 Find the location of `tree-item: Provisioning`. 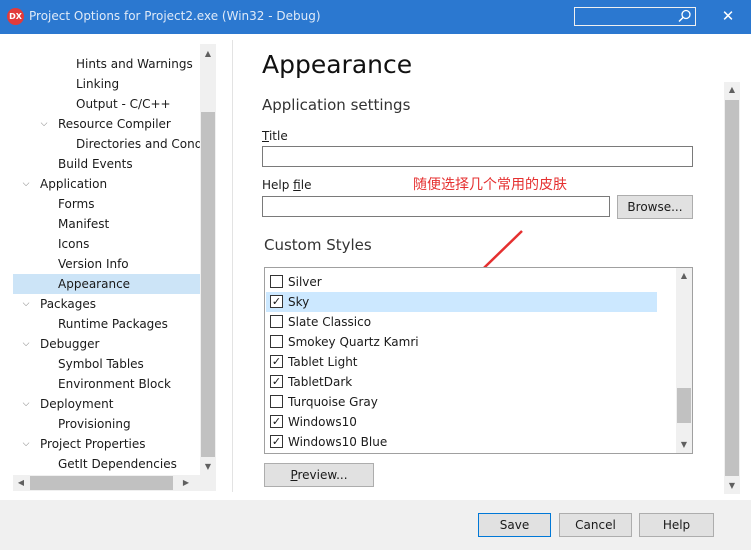

tree-item: Provisioning is located at coordinates (108, 424).